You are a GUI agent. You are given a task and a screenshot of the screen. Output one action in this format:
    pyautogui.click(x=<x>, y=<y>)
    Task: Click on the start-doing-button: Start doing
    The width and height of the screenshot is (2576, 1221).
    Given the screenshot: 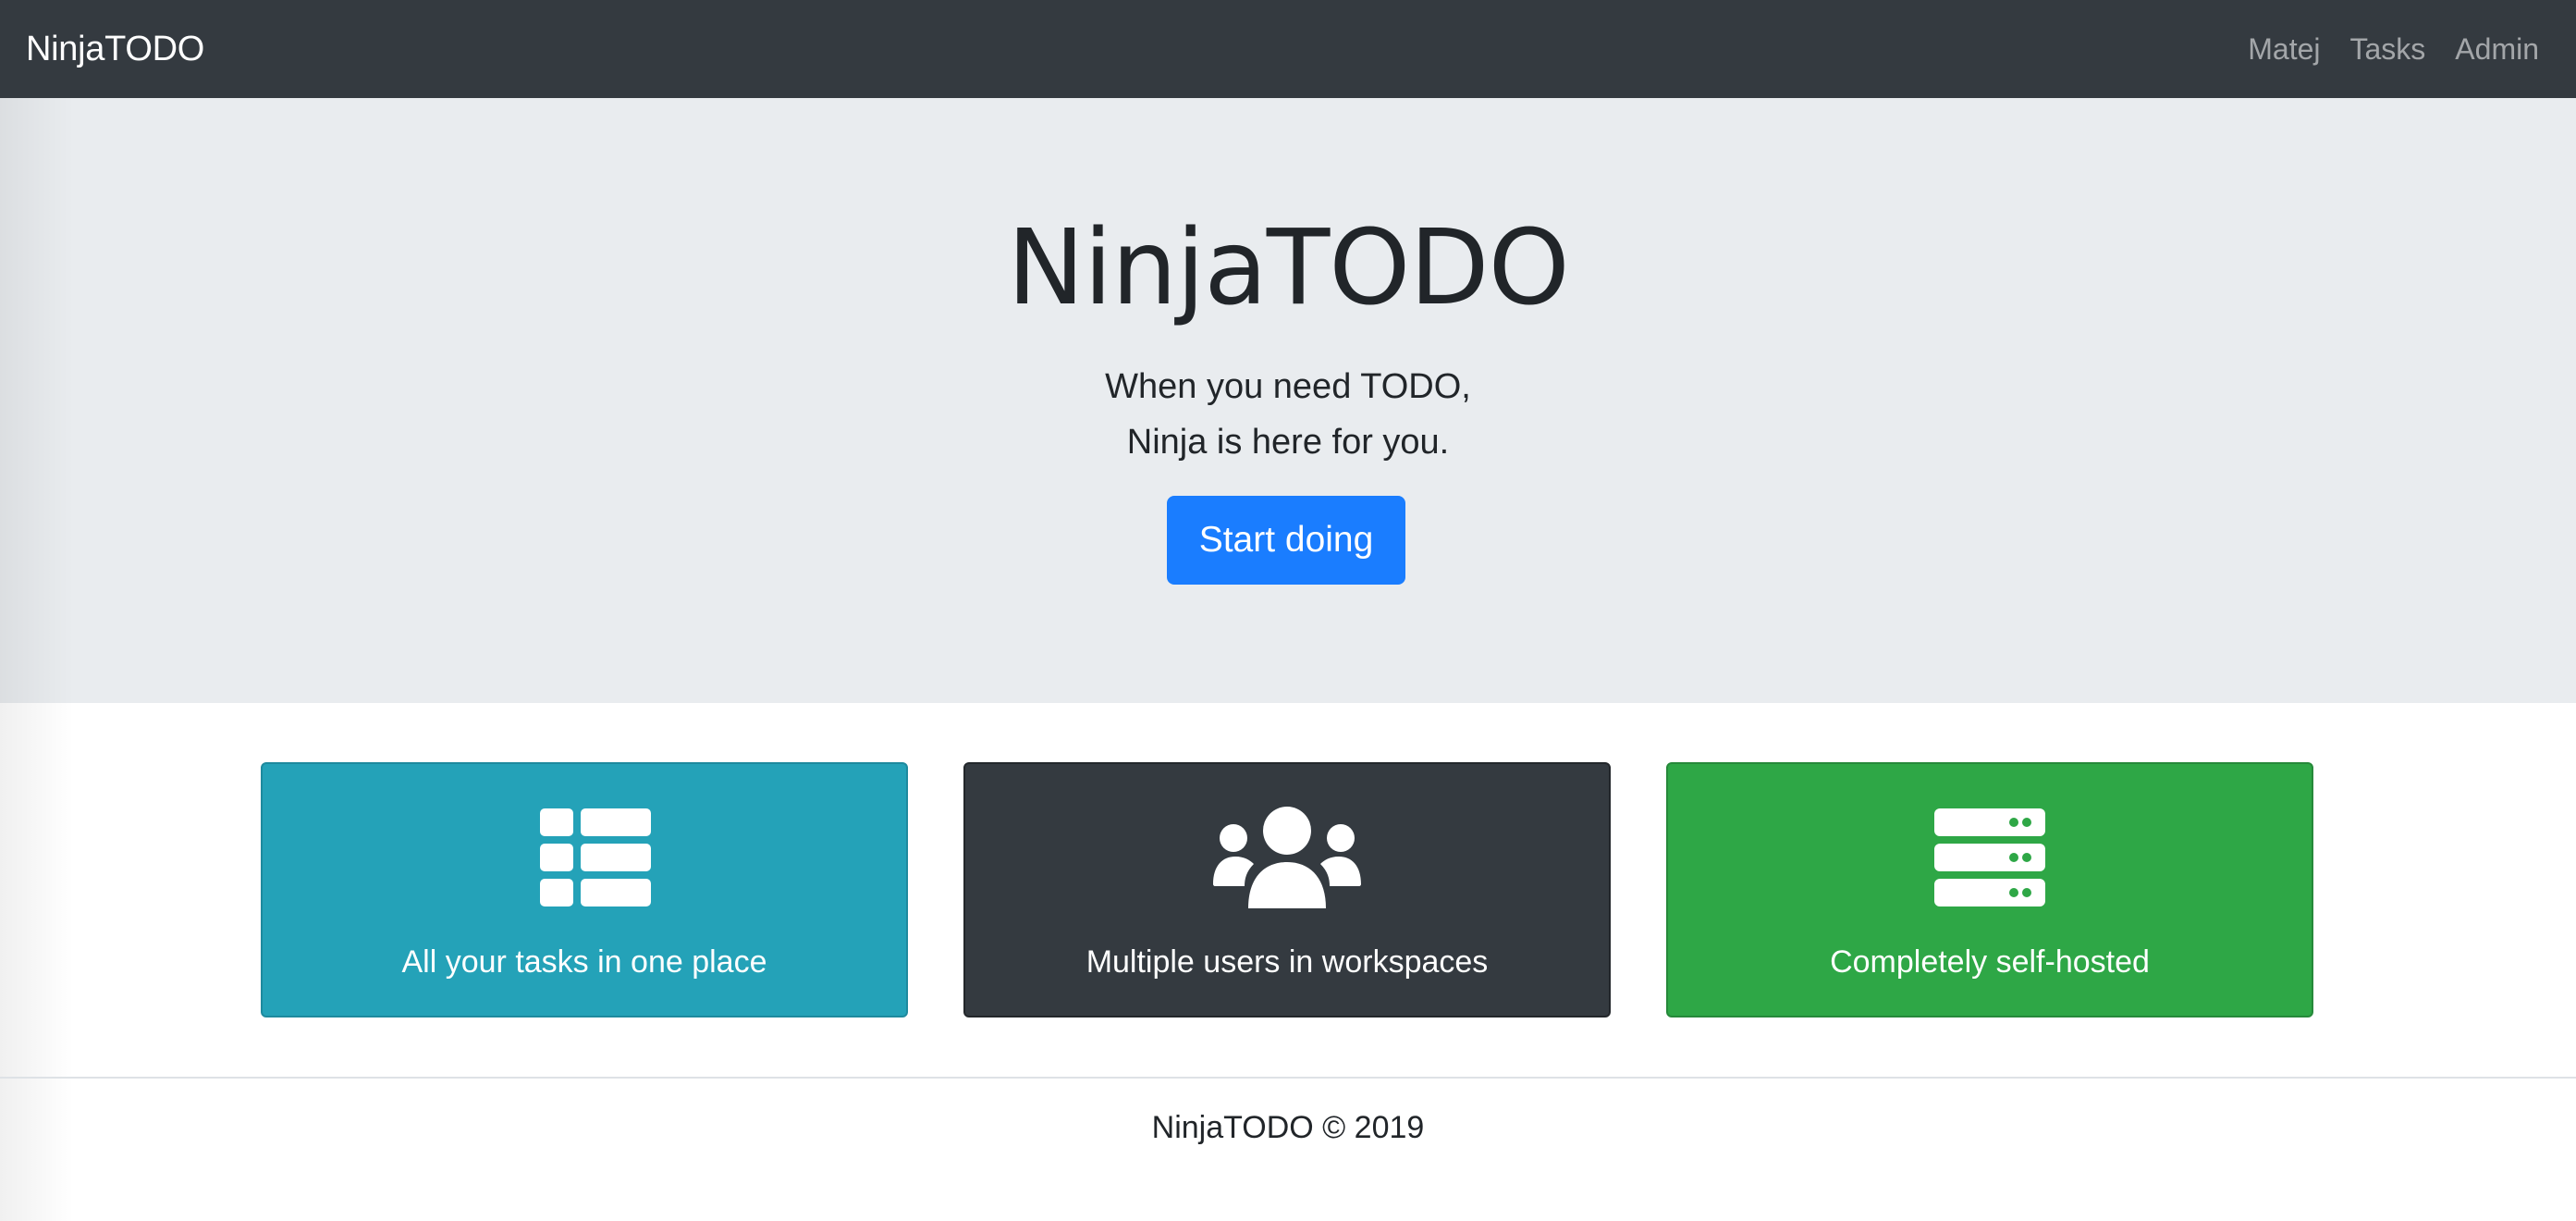 What is the action you would take?
    pyautogui.click(x=1286, y=541)
    